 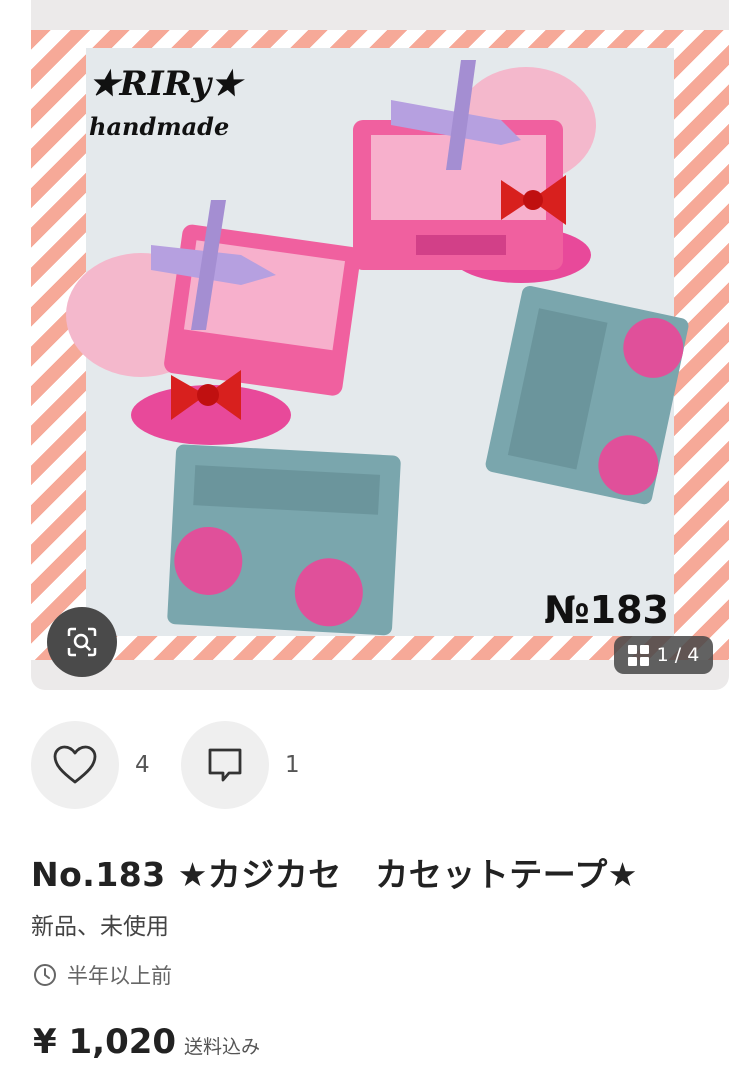 What do you see at coordinates (100, 927) in the screenshot?
I see `item-condition: 新品、未使用` at bounding box center [100, 927].